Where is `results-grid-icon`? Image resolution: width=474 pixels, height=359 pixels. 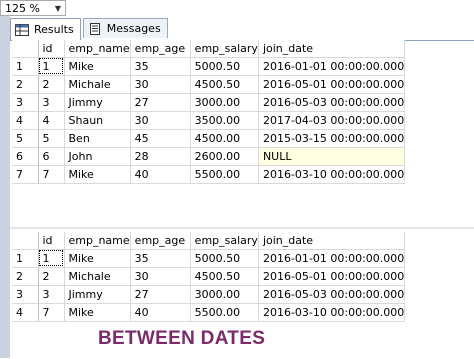
results-grid-icon is located at coordinates (22, 29).